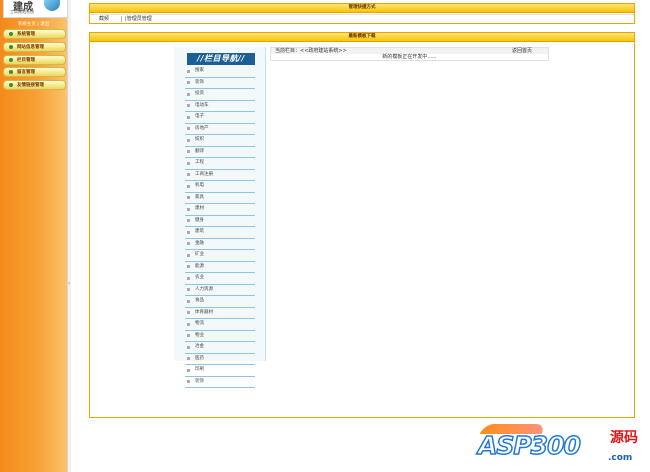 The width and height of the screenshot is (650, 472). Describe the element at coordinates (220, 359) in the screenshot. I see `category-nav-item: 医药` at that location.